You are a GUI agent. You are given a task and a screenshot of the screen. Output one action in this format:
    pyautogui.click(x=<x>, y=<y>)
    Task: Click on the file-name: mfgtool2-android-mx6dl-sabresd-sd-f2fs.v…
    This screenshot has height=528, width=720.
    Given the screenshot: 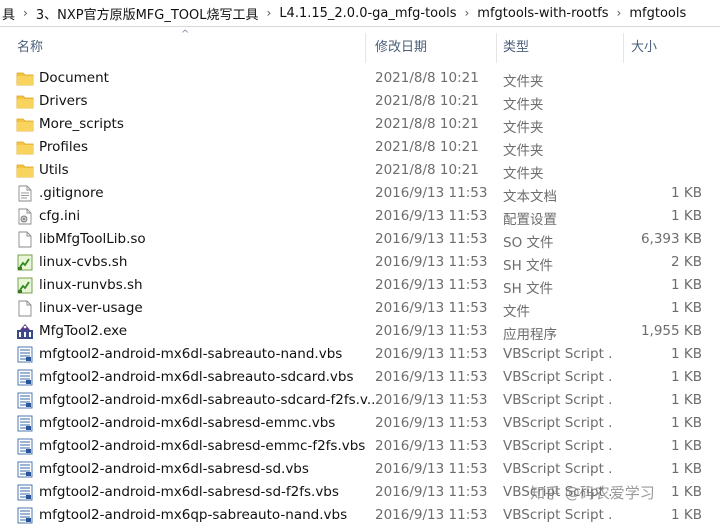 What is the action you would take?
    pyautogui.click(x=189, y=492)
    